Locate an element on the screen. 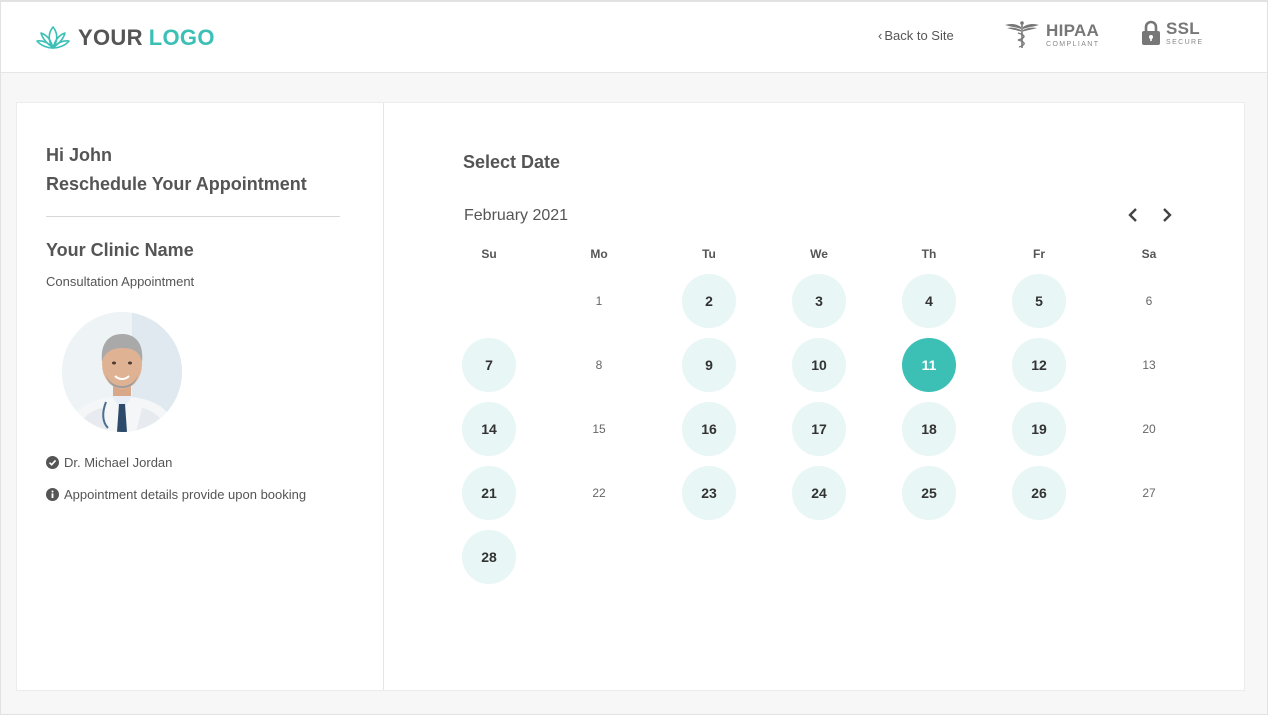 Image resolution: width=1268 pixels, height=715 pixels. logo-word-your: YOUR is located at coordinates (110, 37).